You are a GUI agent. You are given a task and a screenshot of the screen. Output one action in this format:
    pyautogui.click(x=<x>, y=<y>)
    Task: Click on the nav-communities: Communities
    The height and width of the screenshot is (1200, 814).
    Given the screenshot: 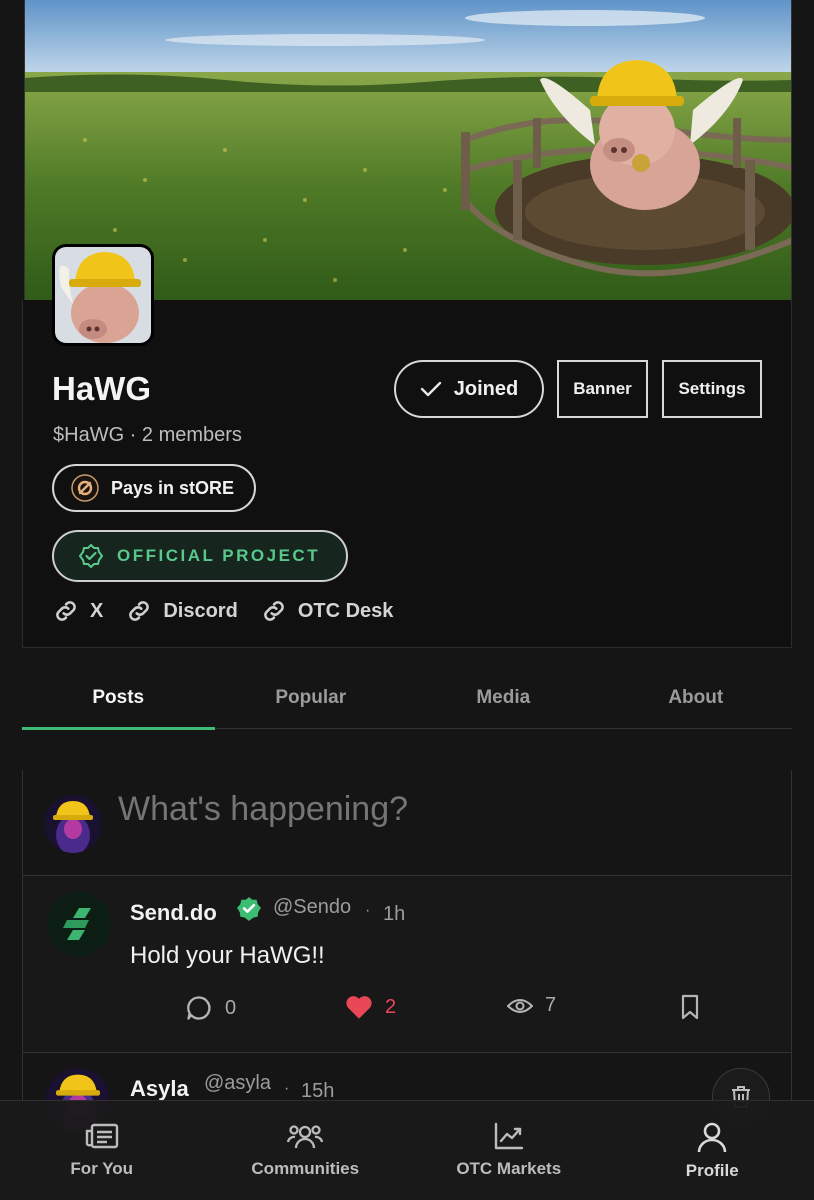 What is the action you would take?
    pyautogui.click(x=306, y=1150)
    